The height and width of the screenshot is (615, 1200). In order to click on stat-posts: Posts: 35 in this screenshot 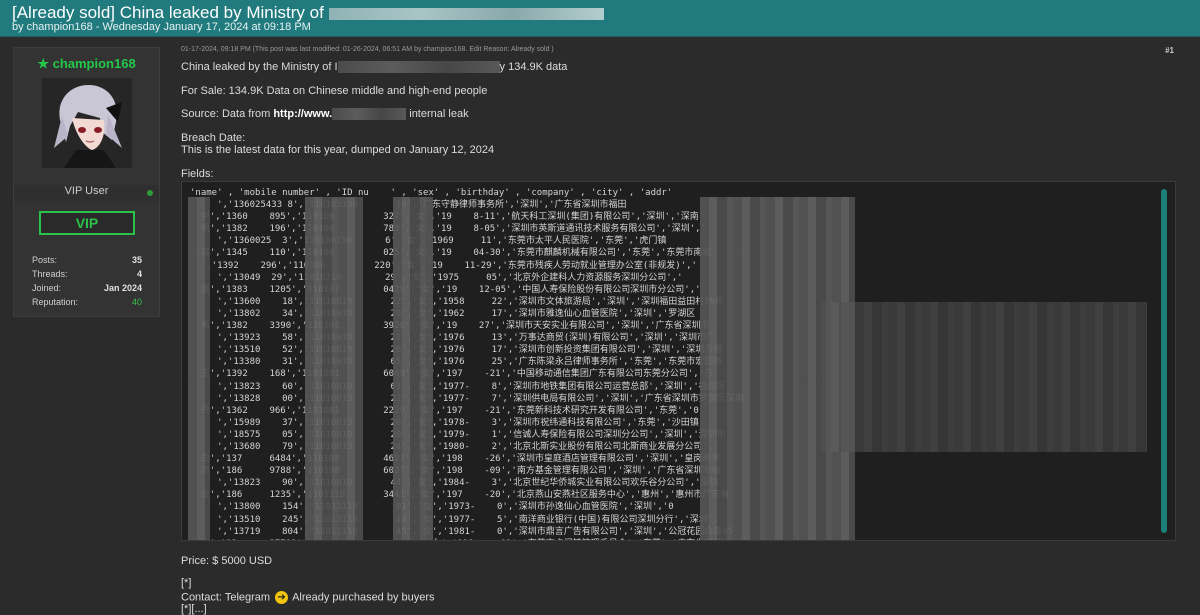, I will do `click(87, 260)`.